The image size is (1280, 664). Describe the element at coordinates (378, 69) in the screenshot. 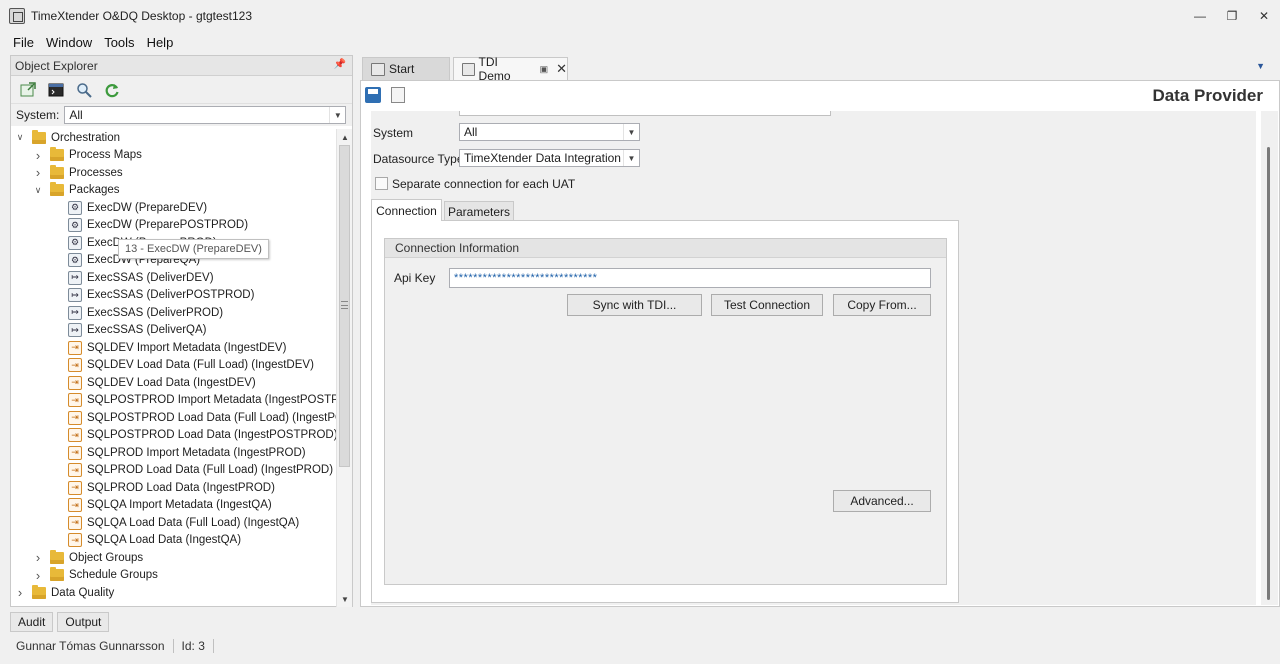

I see `start-page-icon` at that location.